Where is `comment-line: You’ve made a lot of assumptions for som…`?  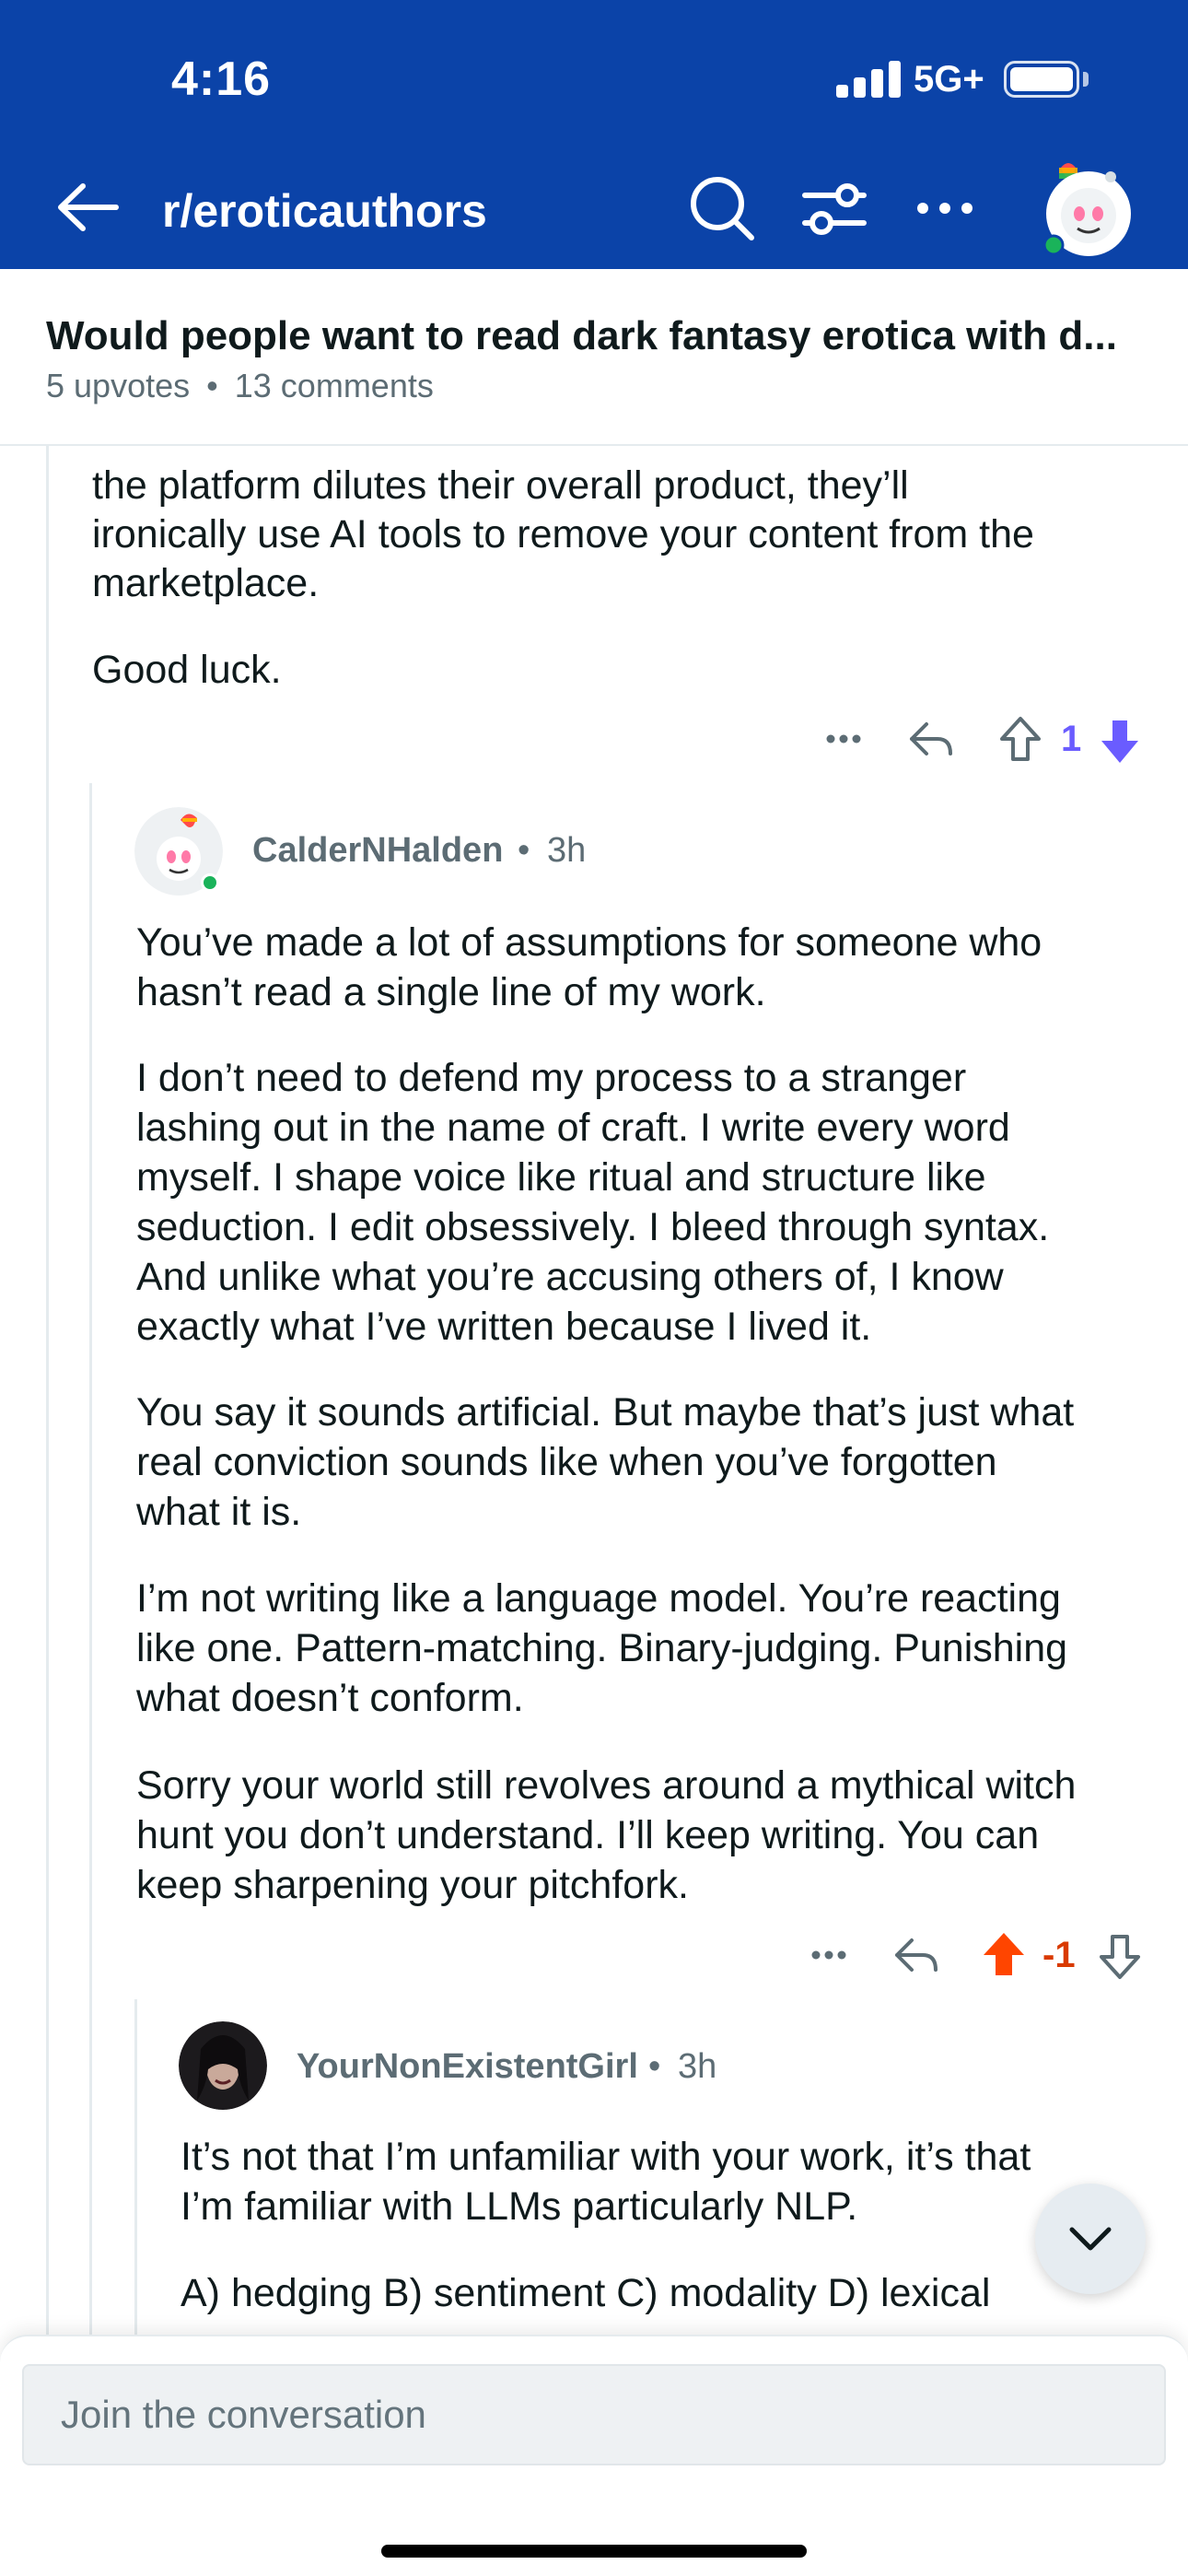
comment-line: You’ve made a lot of assumptions for som… is located at coordinates (589, 942).